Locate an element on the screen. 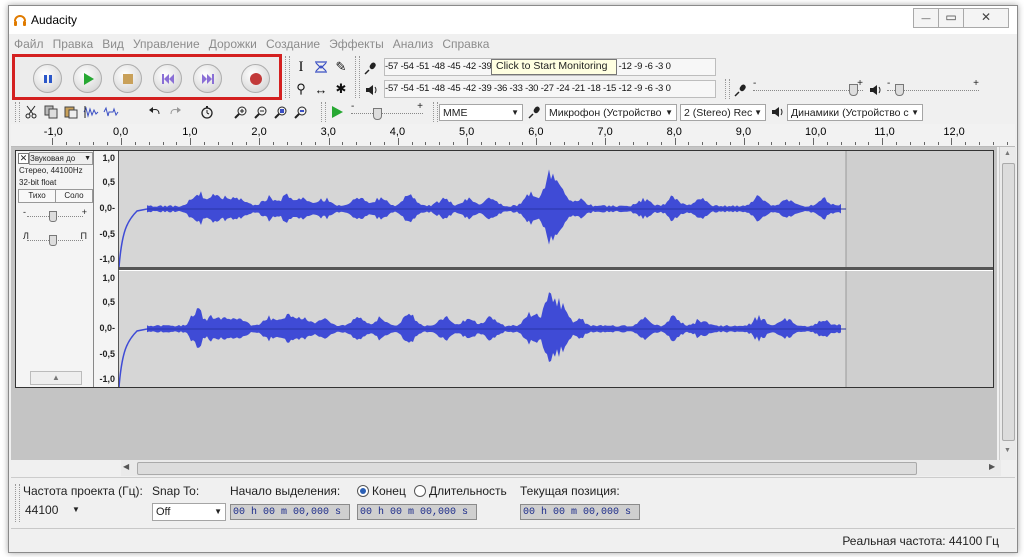 Image resolution: width=1024 pixels, height=557 pixels. vertical-scroll-thumb is located at coordinates (1008, 302).